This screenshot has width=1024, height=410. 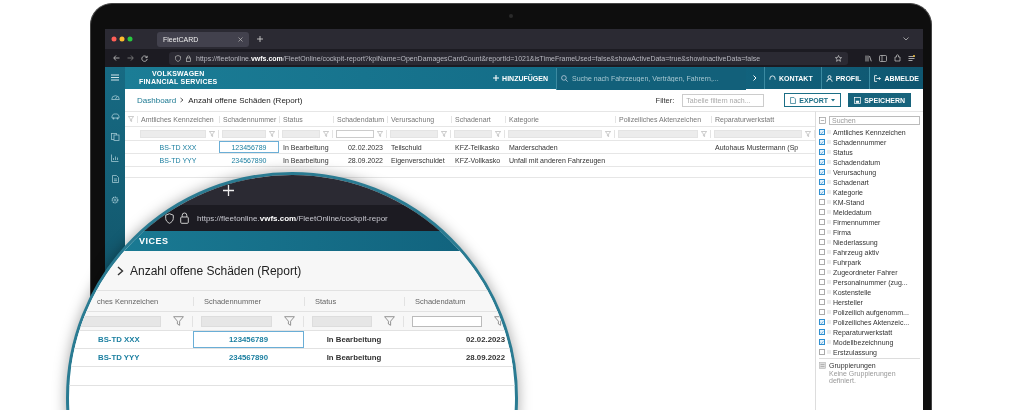 I want to click on documents-icon, so click(x=115, y=137).